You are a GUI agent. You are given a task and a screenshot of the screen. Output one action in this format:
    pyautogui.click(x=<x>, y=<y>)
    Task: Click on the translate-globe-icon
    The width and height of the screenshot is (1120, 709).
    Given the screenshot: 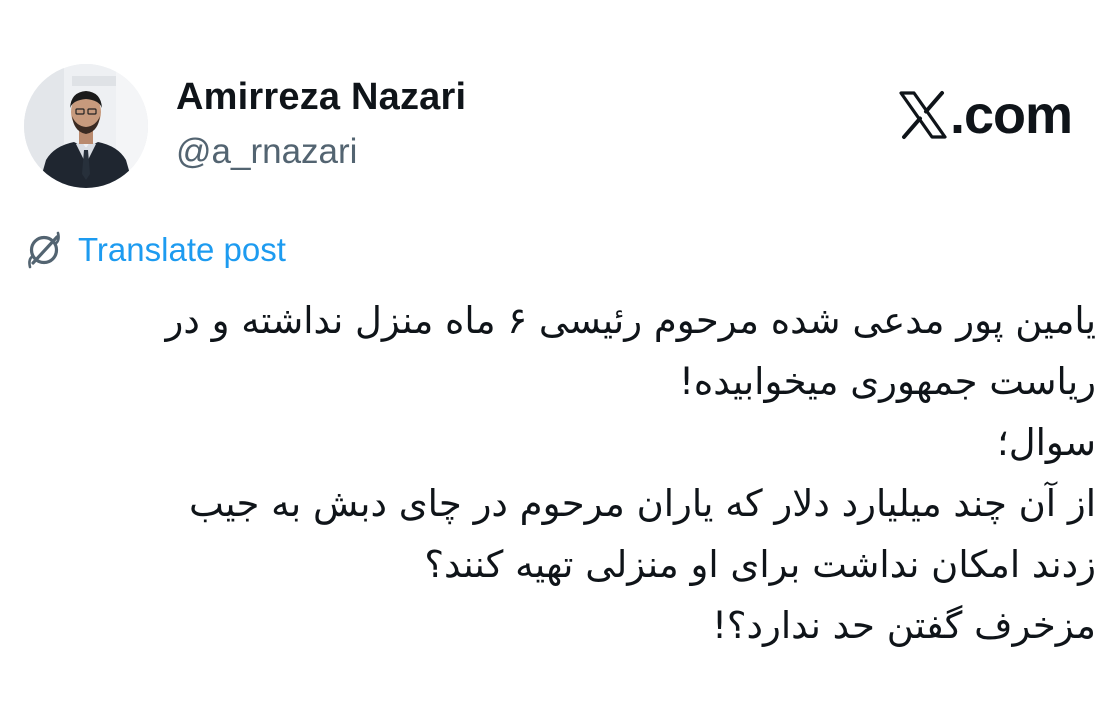 What is the action you would take?
    pyautogui.click(x=44, y=250)
    